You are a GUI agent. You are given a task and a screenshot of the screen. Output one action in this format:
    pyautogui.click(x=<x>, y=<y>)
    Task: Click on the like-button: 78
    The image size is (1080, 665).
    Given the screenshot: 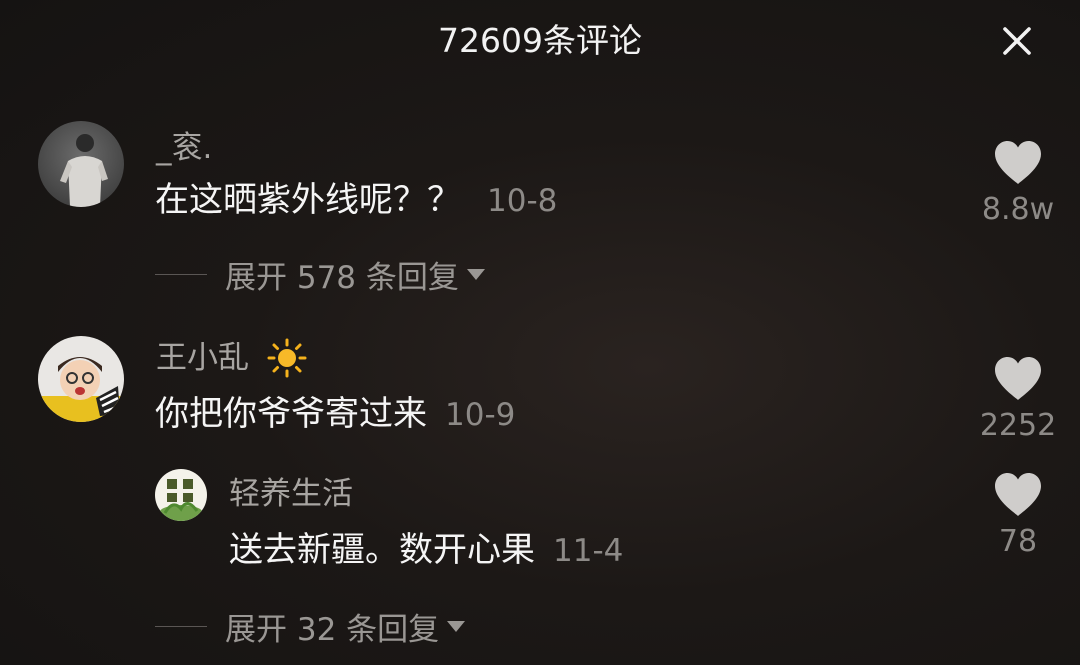 What is the action you would take?
    pyautogui.click(x=1018, y=517)
    